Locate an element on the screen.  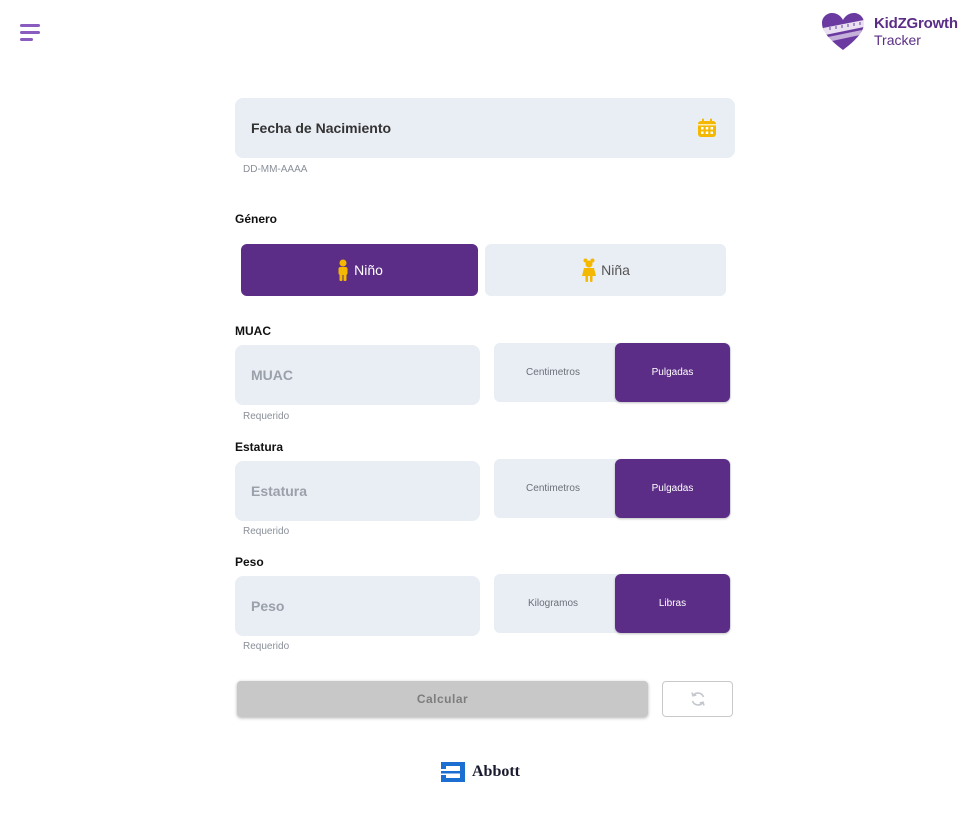
muac-input is located at coordinates (357, 375).